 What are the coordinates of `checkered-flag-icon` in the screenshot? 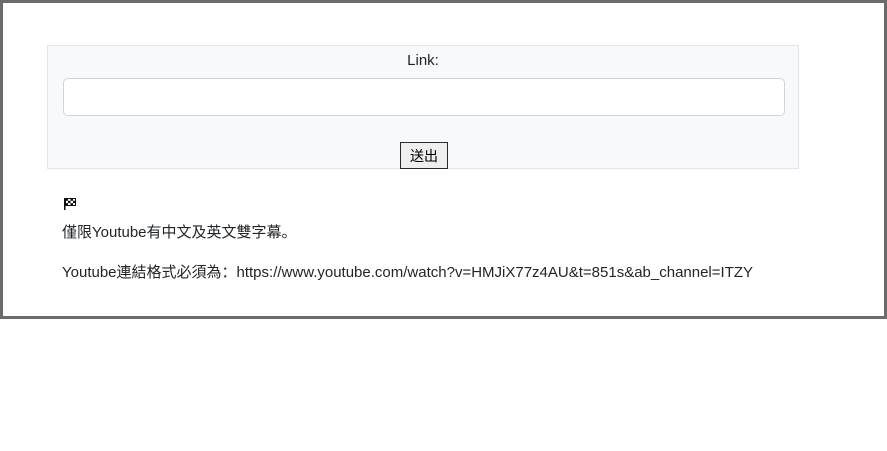 It's located at (70, 204).